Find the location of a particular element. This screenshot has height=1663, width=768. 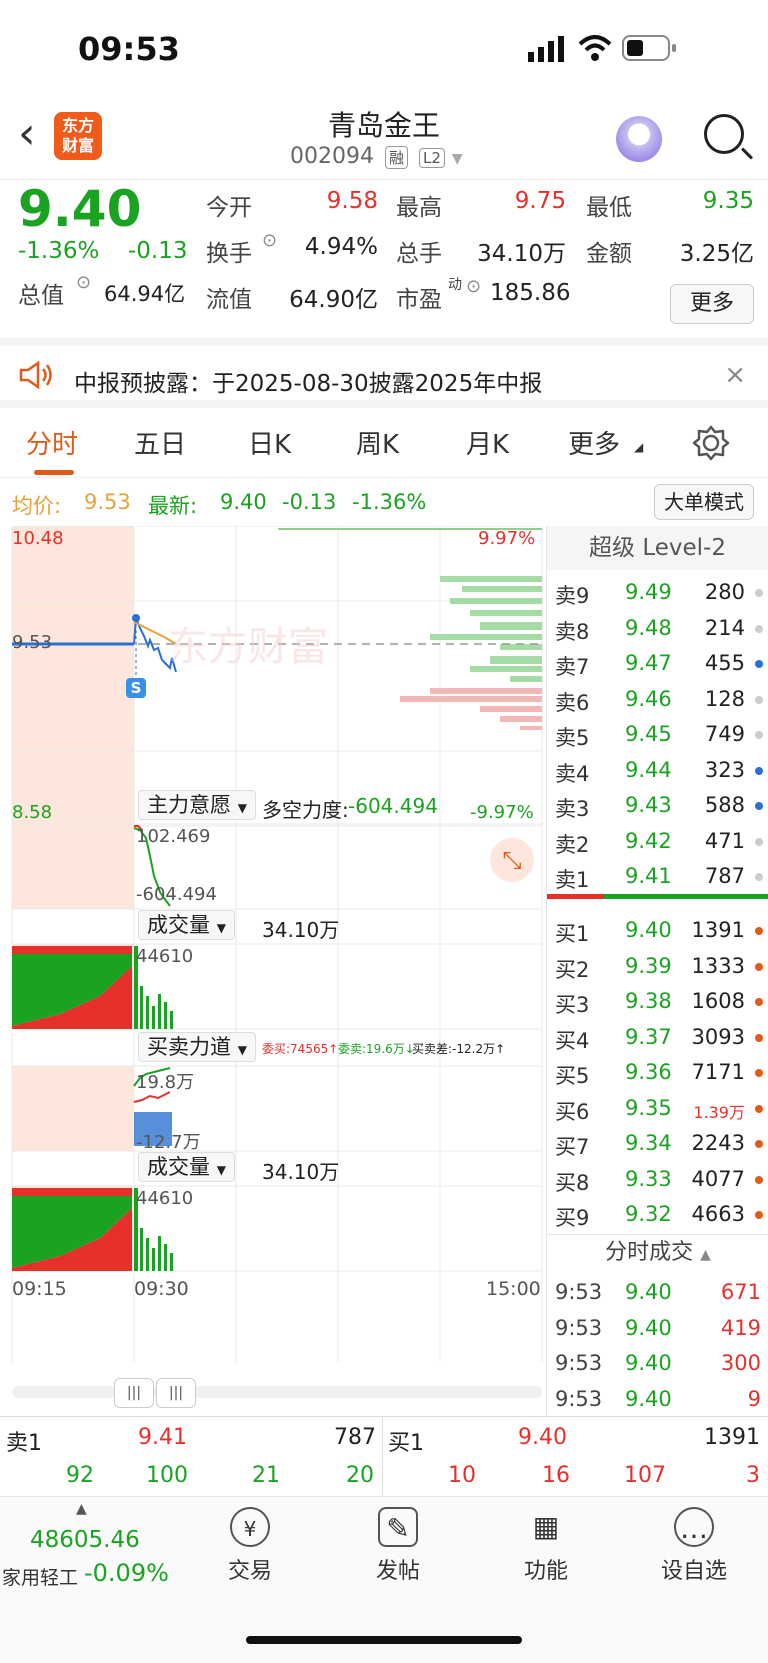

time-axis-open: 09:30 is located at coordinates (161, 1289).